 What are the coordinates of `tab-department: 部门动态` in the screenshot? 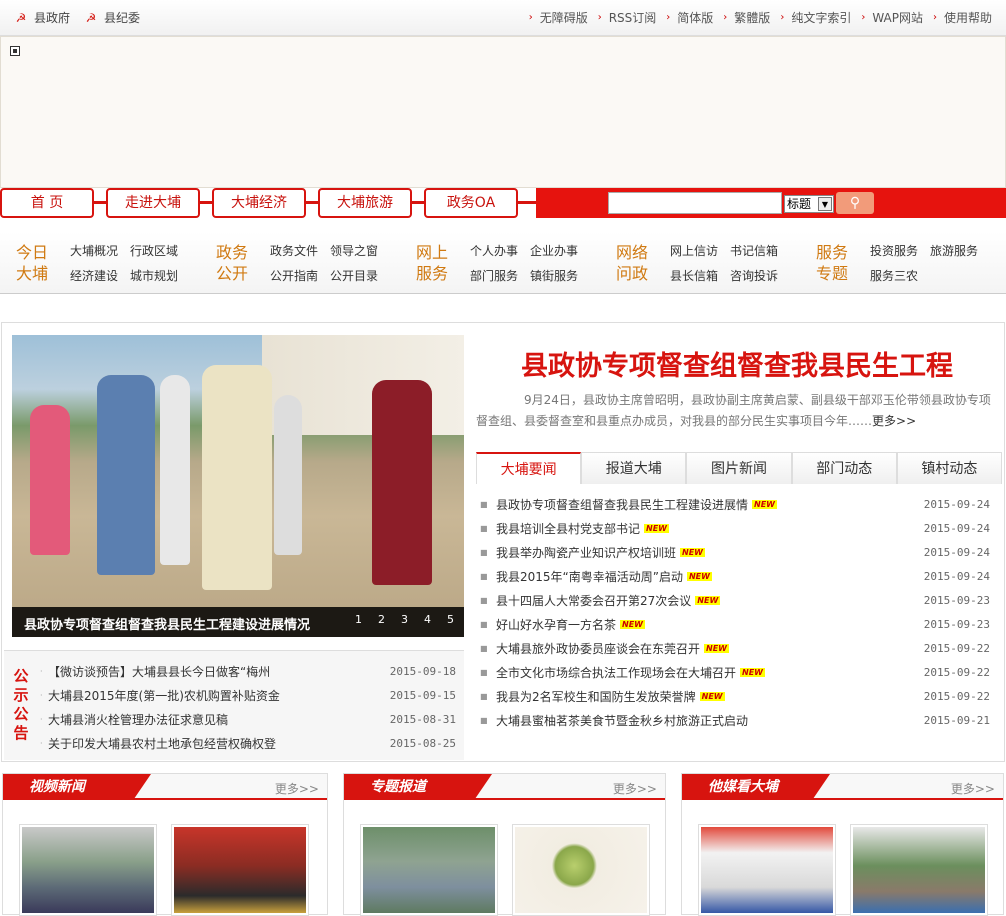 It's located at (844, 468).